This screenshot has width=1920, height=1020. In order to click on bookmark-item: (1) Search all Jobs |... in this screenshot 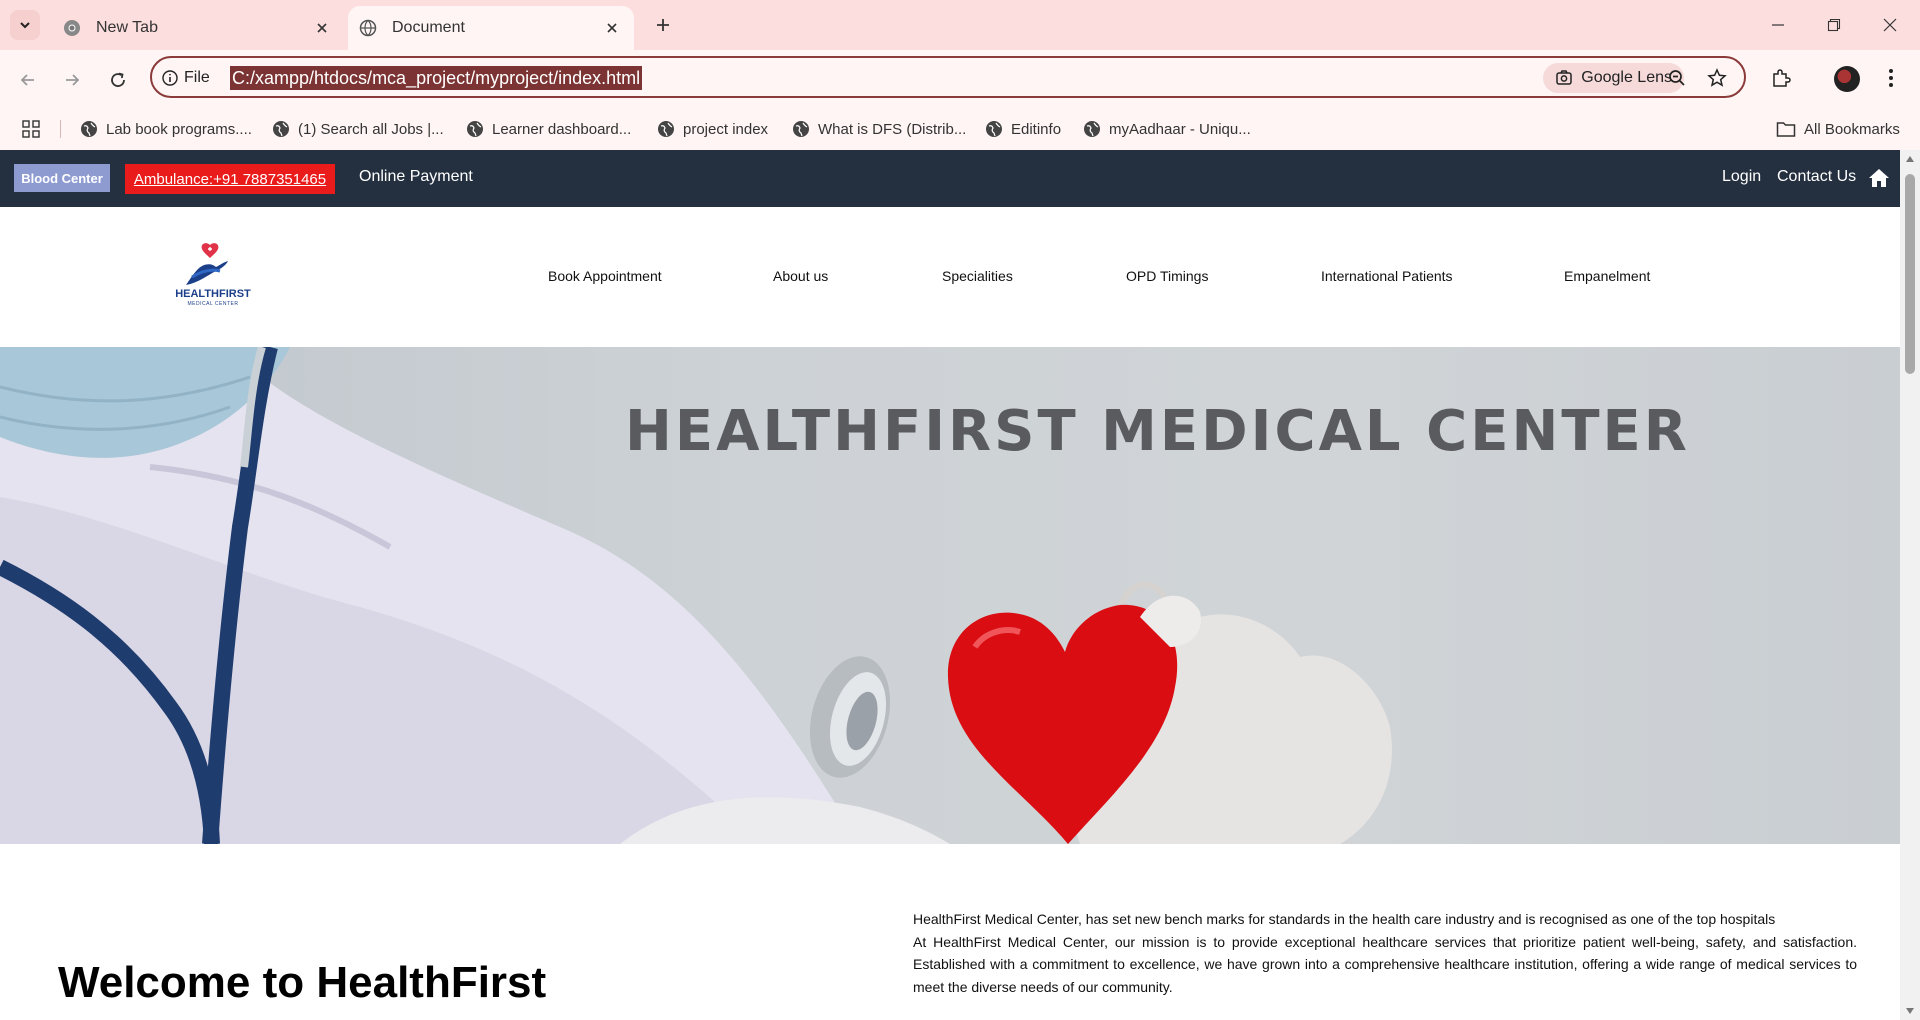, I will do `click(358, 129)`.